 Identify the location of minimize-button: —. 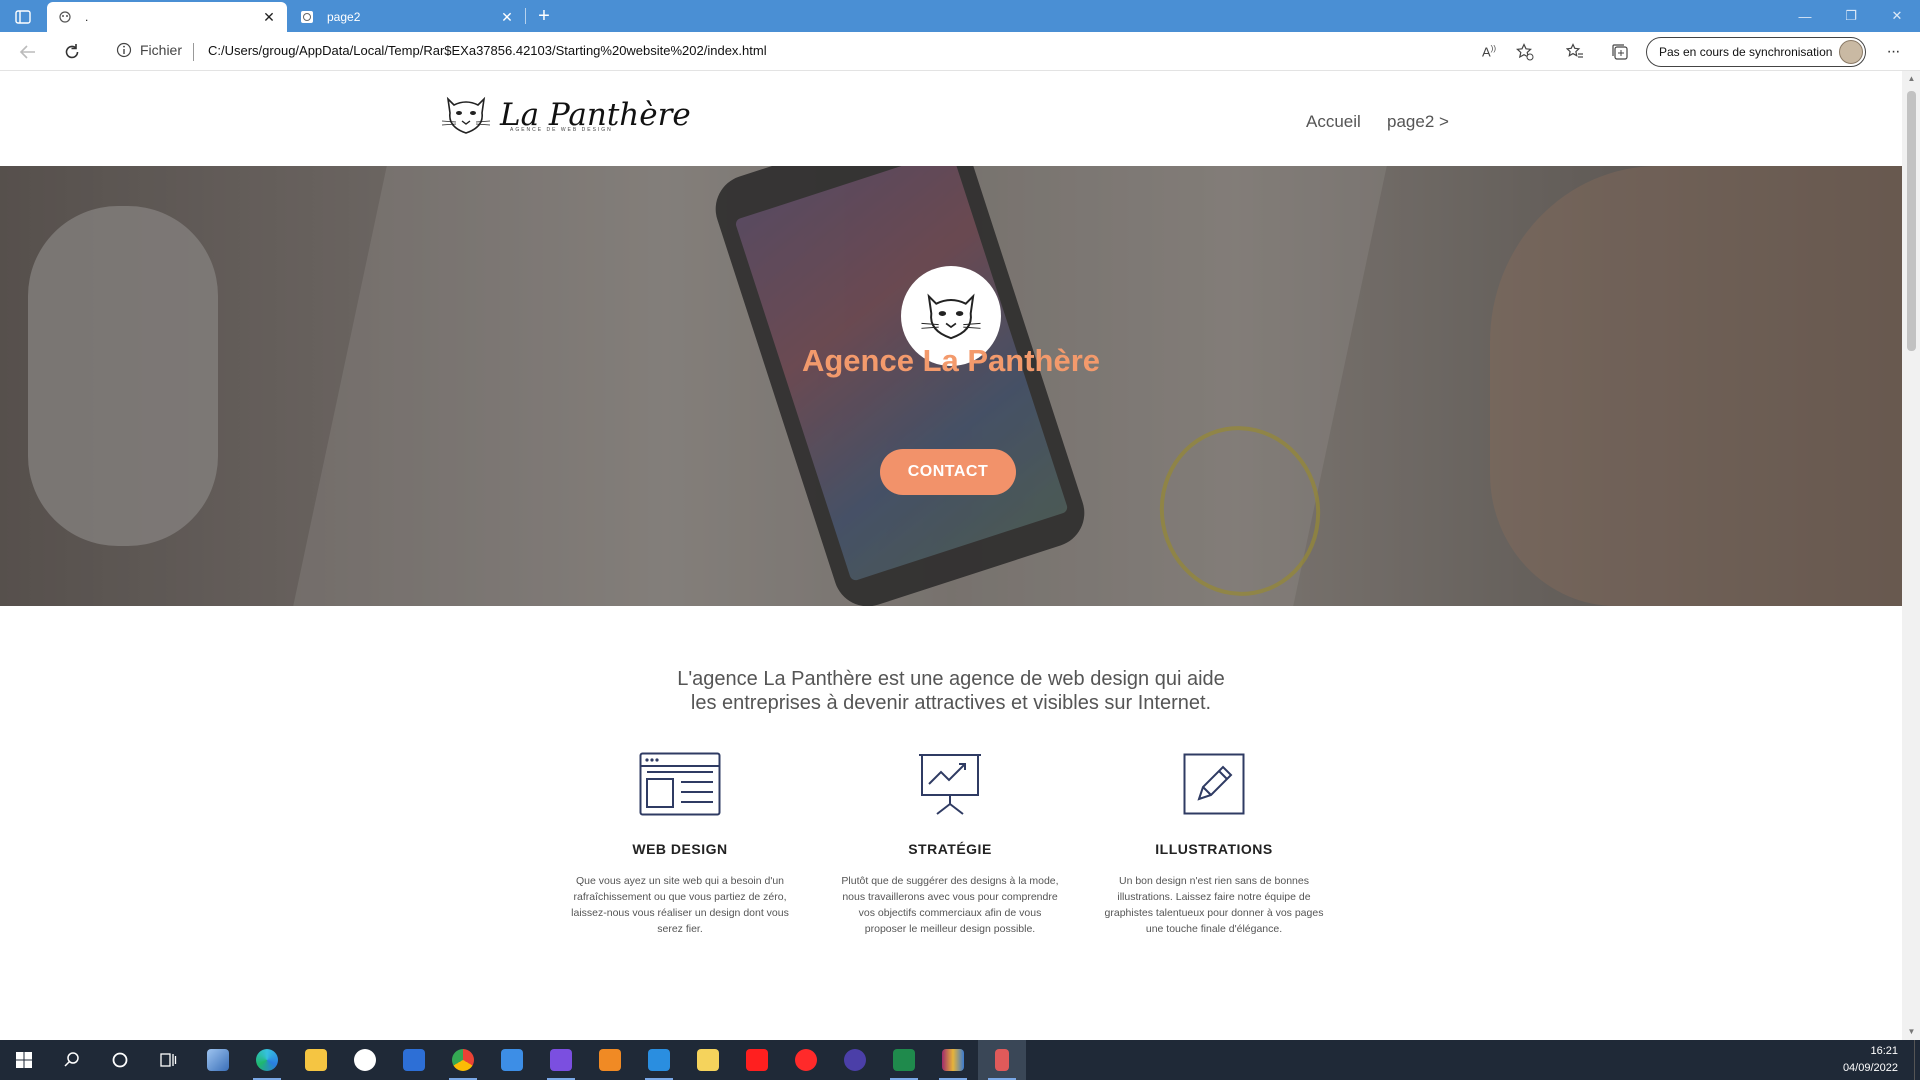
(1805, 16).